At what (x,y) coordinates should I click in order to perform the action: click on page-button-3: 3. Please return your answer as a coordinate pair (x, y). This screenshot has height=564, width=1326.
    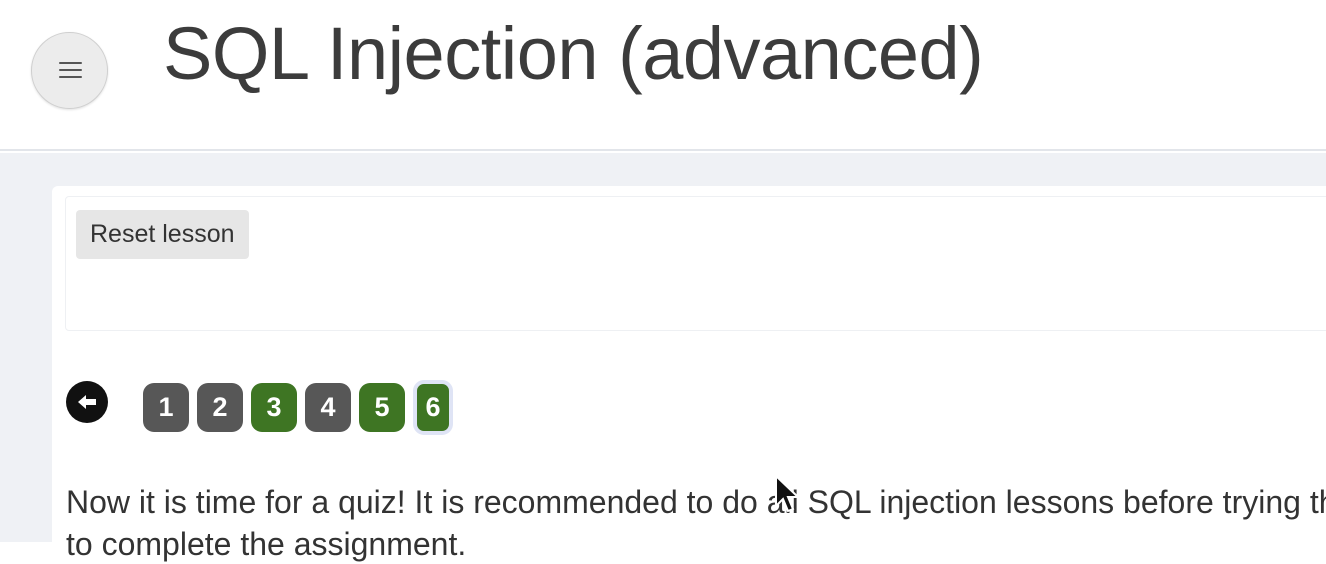
    Looking at the image, I should click on (274, 407).